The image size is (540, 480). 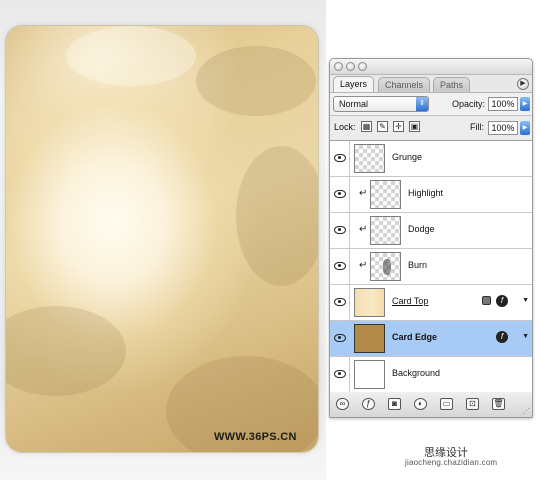 What do you see at coordinates (407, 157) in the screenshot?
I see `layer-name: Grunge` at bounding box center [407, 157].